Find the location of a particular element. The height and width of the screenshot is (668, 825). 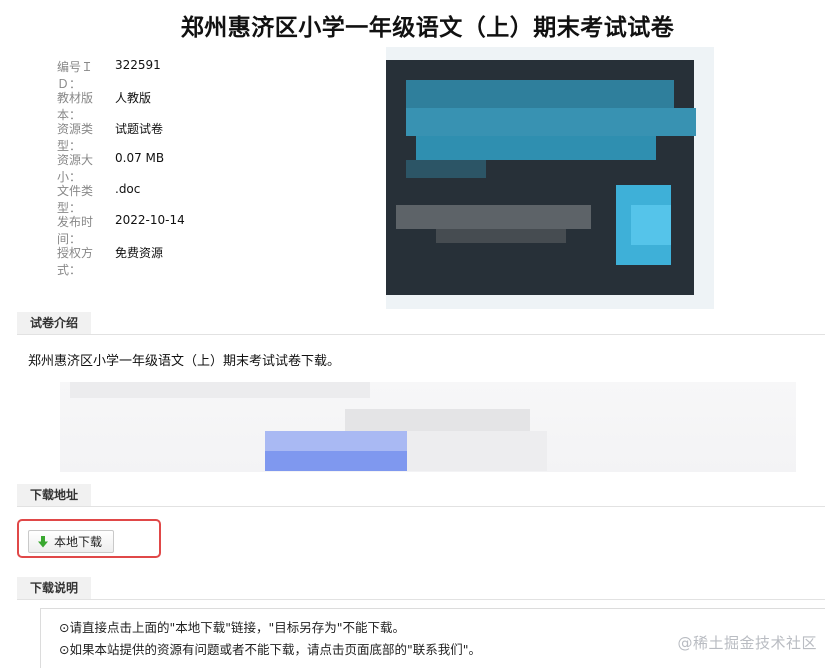

meta-row-filetype: 文件类型： .doc is located at coordinates (121, 198).